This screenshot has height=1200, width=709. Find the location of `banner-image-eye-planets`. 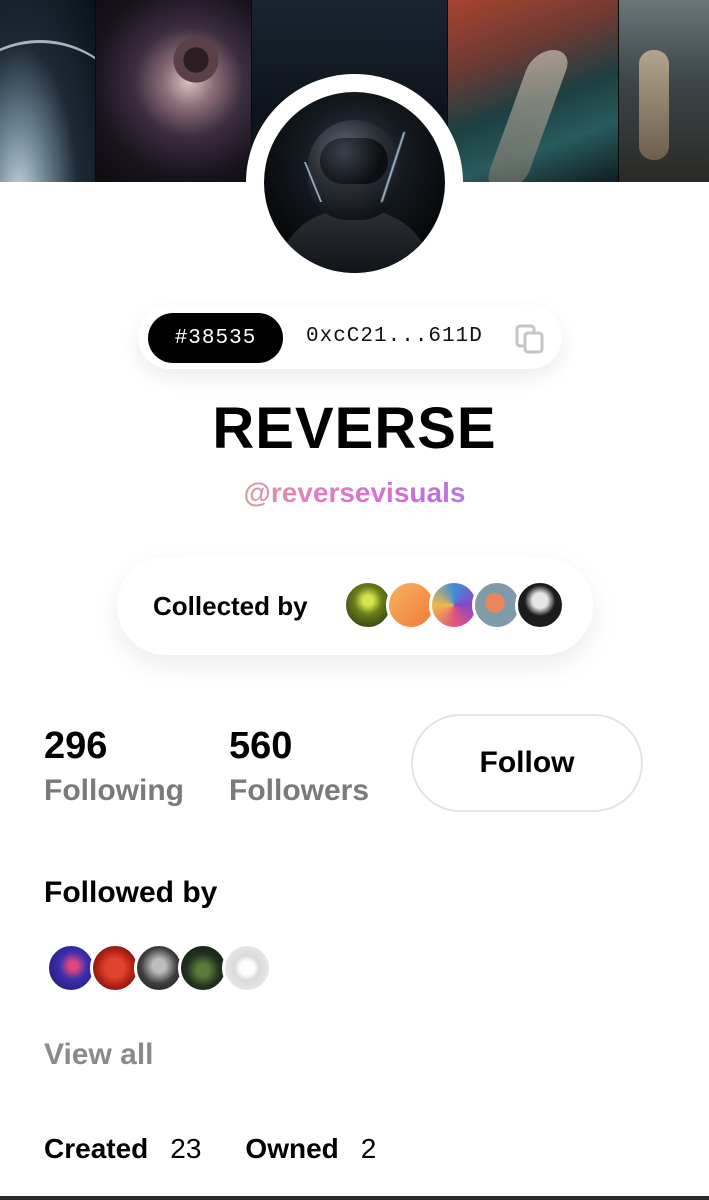

banner-image-eye-planets is located at coordinates (173, 91).